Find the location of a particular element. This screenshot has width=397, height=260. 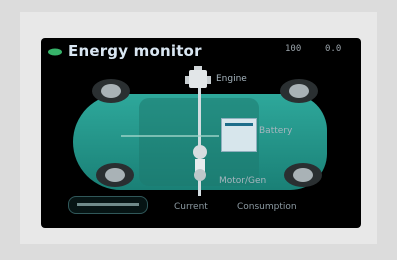

title-bar: Energy monitor is located at coordinates (124, 51).